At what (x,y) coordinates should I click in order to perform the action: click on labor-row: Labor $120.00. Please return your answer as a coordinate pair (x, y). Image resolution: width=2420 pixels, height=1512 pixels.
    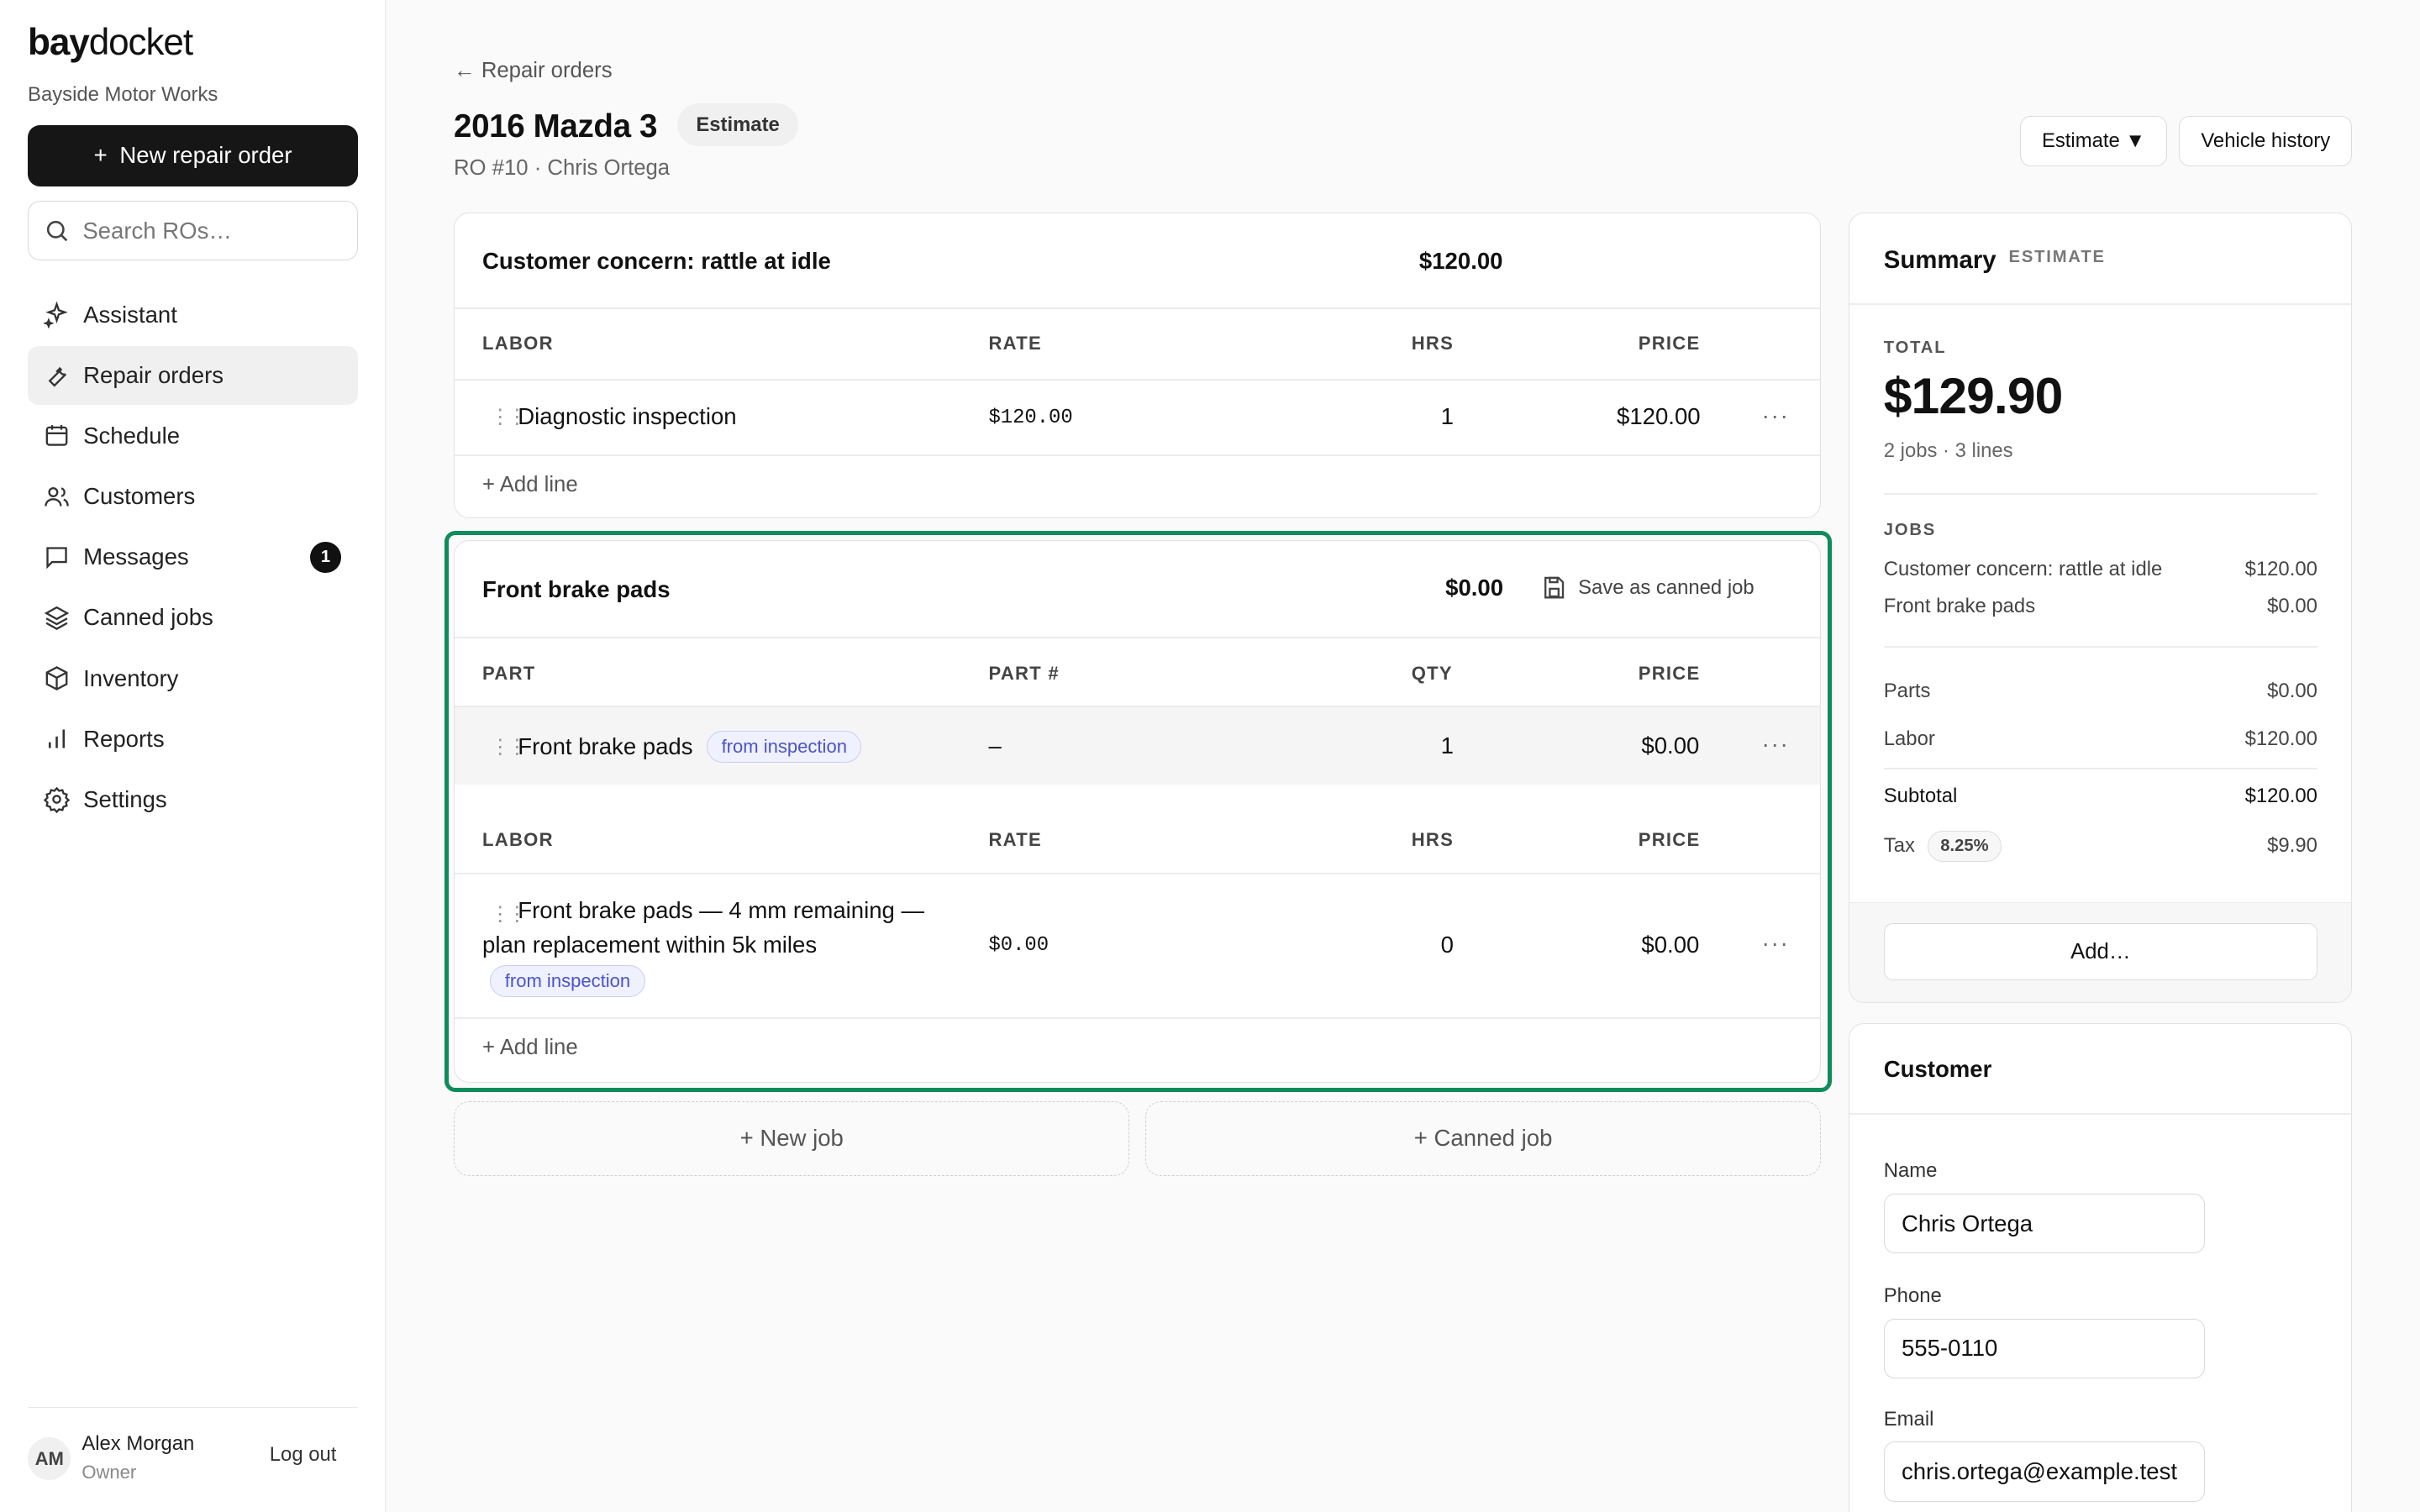
    Looking at the image, I should click on (2100, 739).